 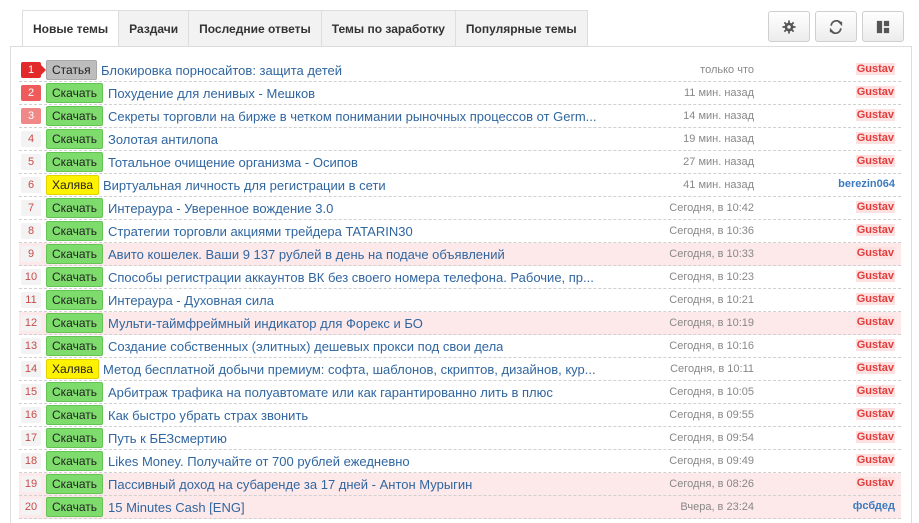 I want to click on thread-title-link: Похудение для ленивых - Мешков, so click(x=211, y=93).